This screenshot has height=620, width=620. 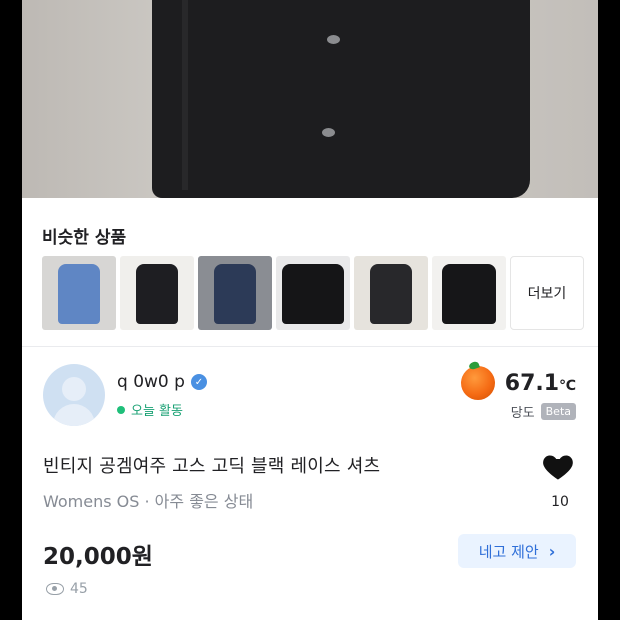 I want to click on seller-name: q 0w0 p, so click(x=151, y=382).